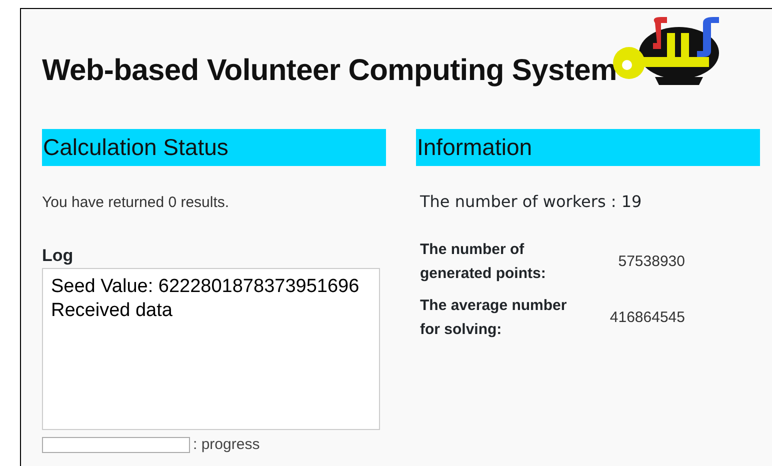 Image resolution: width=772 pixels, height=466 pixels. Describe the element at coordinates (588, 147) in the screenshot. I see `section-heading: Information` at that location.